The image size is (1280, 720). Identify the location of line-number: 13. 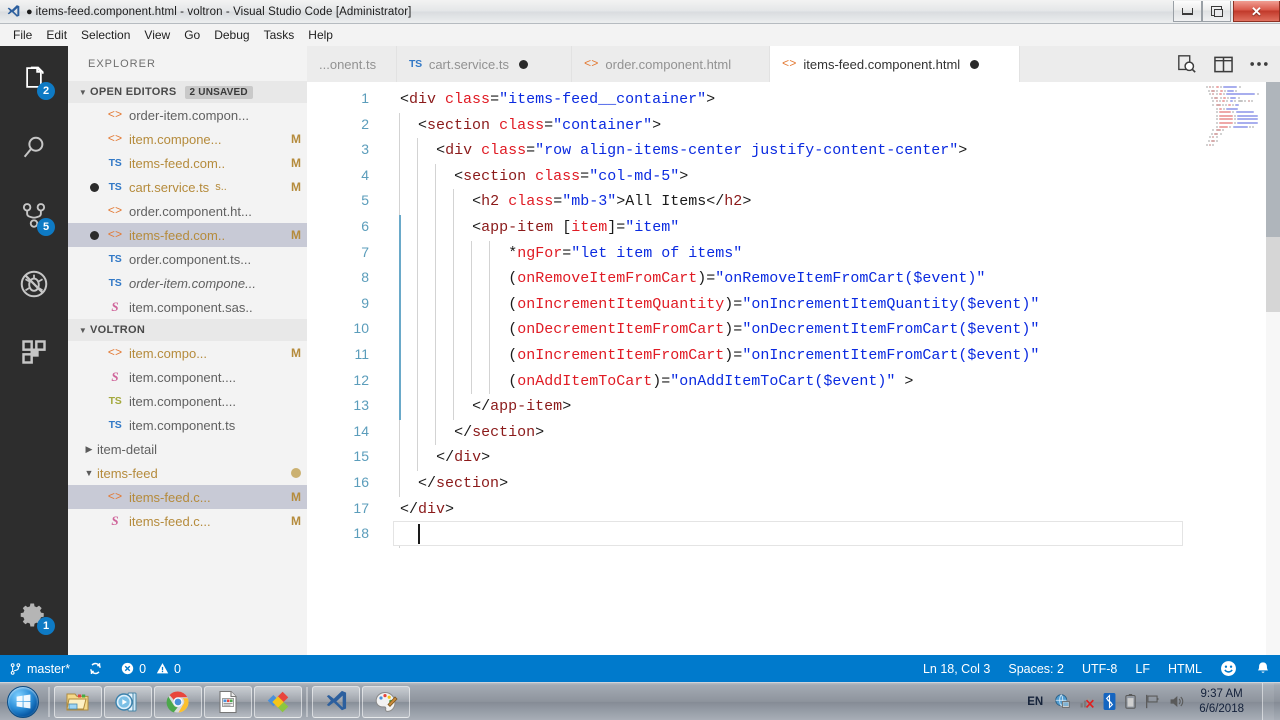
(361, 405).